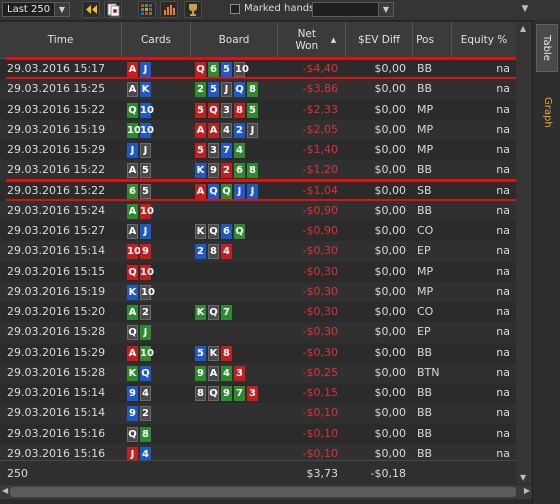 This screenshot has width=560, height=504. Describe the element at coordinates (258, 372) in the screenshot. I see `table-row: 29.03.2016 15:28 K Q 9 A 4 3 -$0,25 $0,00 BTN na` at that location.